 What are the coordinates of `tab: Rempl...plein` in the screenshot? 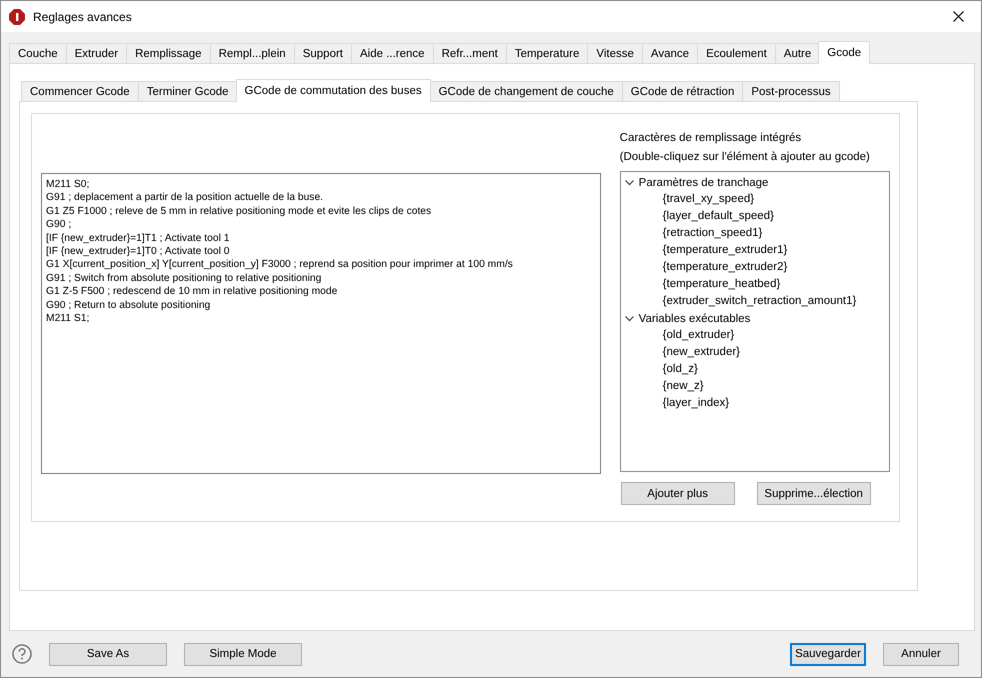 It's located at (252, 53).